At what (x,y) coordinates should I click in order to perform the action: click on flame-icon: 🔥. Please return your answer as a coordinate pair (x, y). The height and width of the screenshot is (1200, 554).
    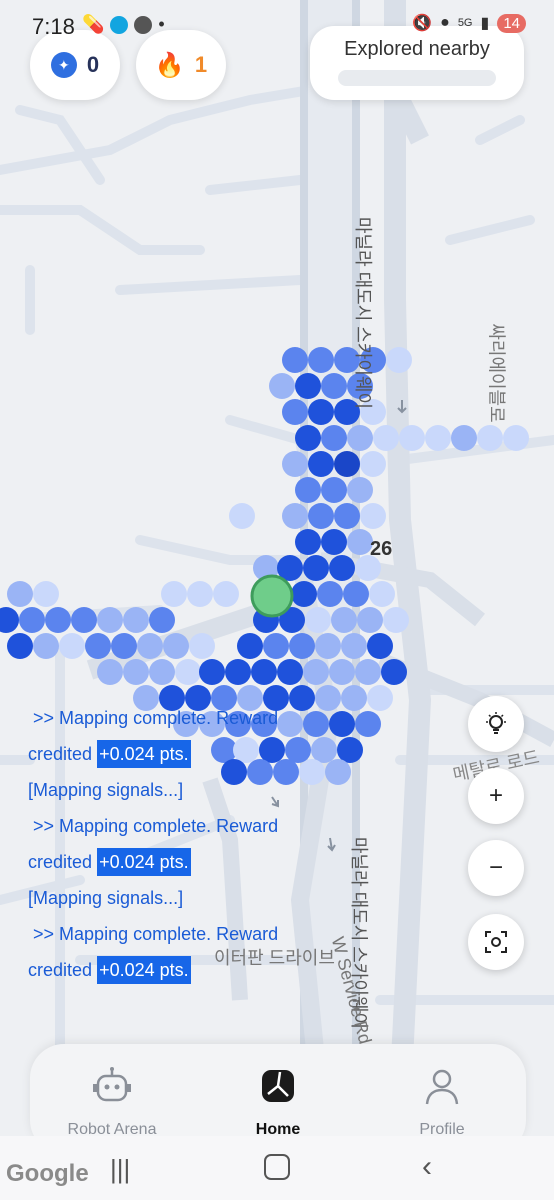
    Looking at the image, I should click on (169, 65).